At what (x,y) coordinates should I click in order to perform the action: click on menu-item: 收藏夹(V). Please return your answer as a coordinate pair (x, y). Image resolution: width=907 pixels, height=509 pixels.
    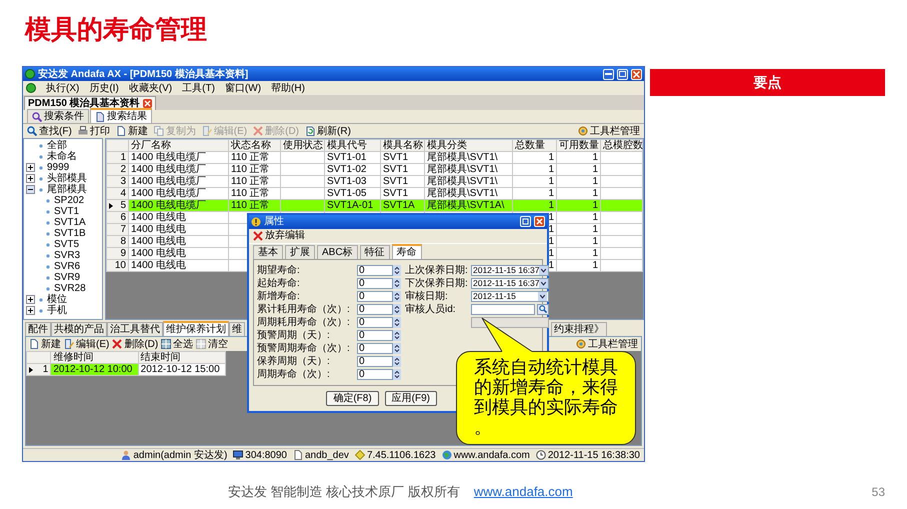
    Looking at the image, I should click on (150, 88).